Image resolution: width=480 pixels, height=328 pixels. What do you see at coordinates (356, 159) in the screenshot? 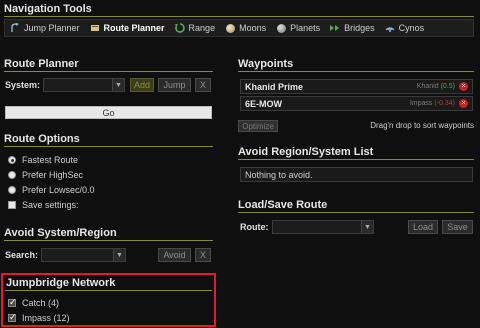
I see `avoid-list-divider` at bounding box center [356, 159].